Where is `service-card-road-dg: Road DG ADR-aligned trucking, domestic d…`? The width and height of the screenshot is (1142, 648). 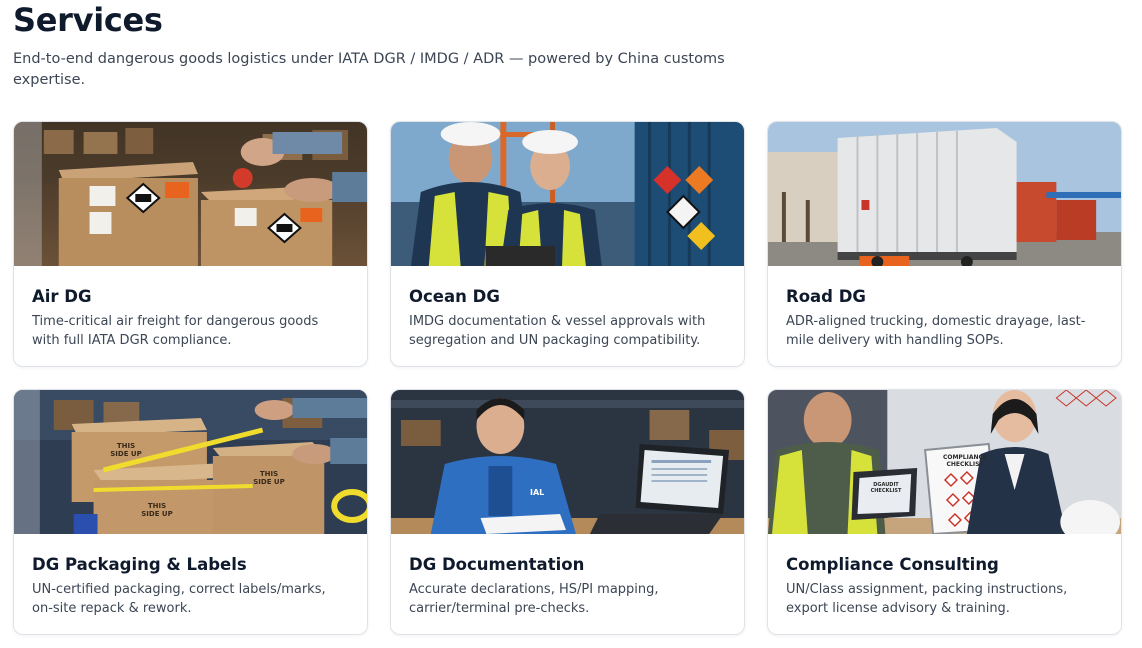
service-card-road-dg: Road DG ADR-aligned trucking, domestic d… is located at coordinates (944, 244).